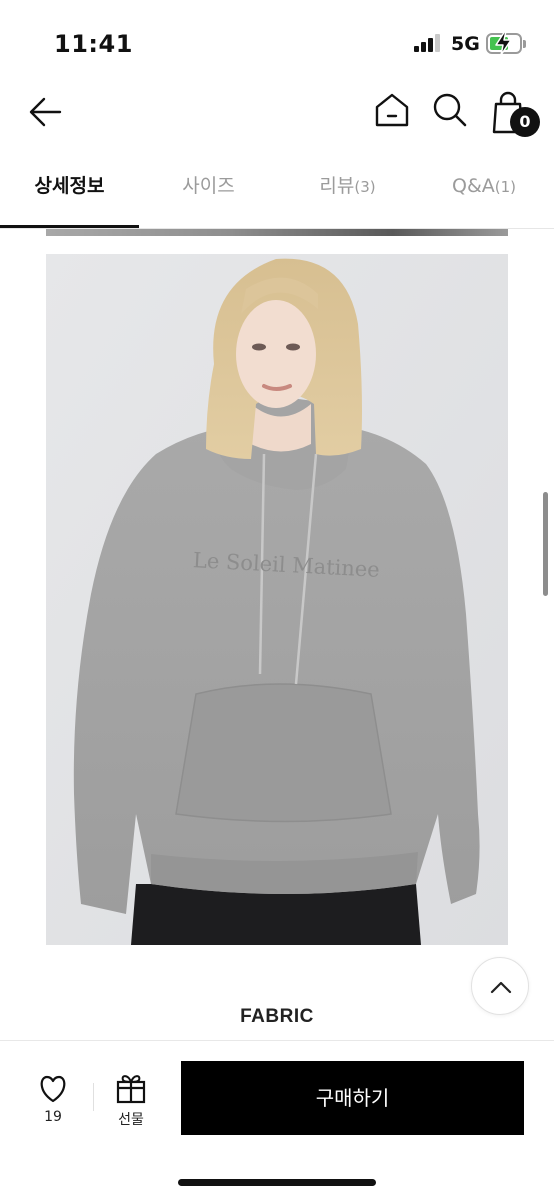 The width and height of the screenshot is (554, 1200). What do you see at coordinates (524, 44) in the screenshot?
I see `battery-cap` at bounding box center [524, 44].